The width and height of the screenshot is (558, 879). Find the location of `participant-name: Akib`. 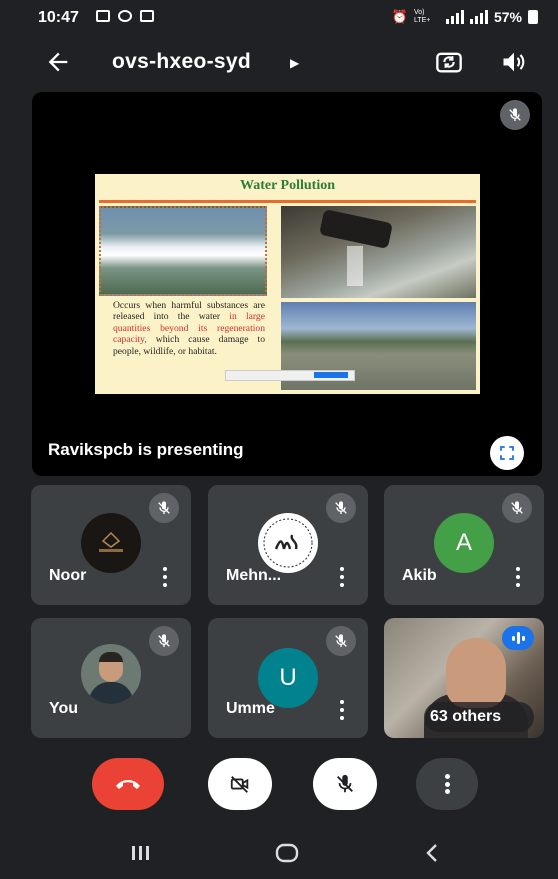

participant-name: Akib is located at coordinates (419, 575).